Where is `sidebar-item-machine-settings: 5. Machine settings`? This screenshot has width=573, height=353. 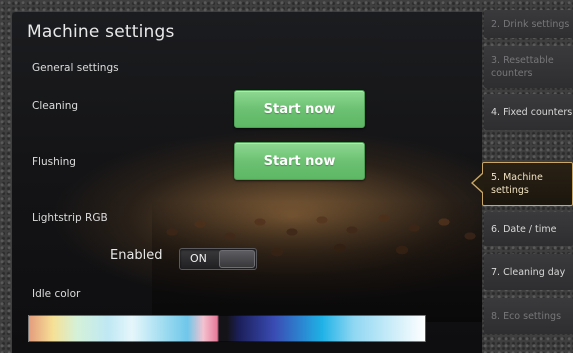
sidebar-item-machine-settings: 5. Machine settings is located at coordinates (522, 184).